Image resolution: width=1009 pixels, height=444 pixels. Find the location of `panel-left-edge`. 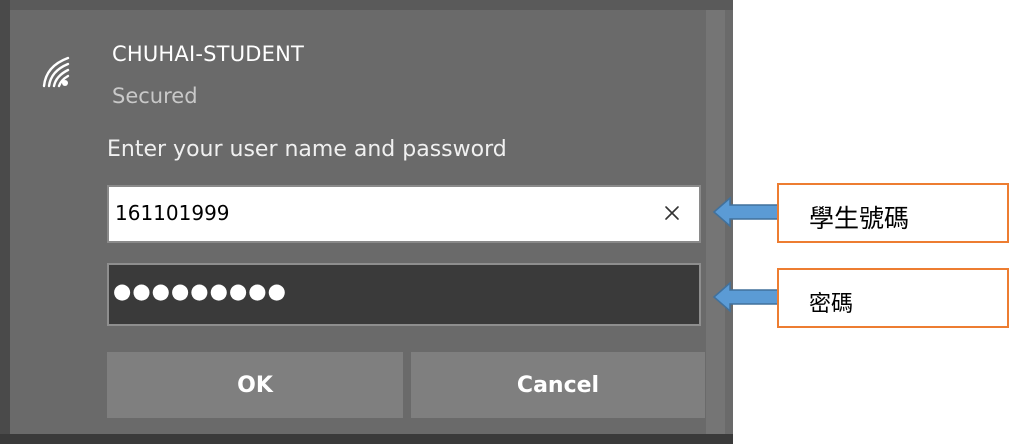

panel-left-edge is located at coordinates (5, 222).